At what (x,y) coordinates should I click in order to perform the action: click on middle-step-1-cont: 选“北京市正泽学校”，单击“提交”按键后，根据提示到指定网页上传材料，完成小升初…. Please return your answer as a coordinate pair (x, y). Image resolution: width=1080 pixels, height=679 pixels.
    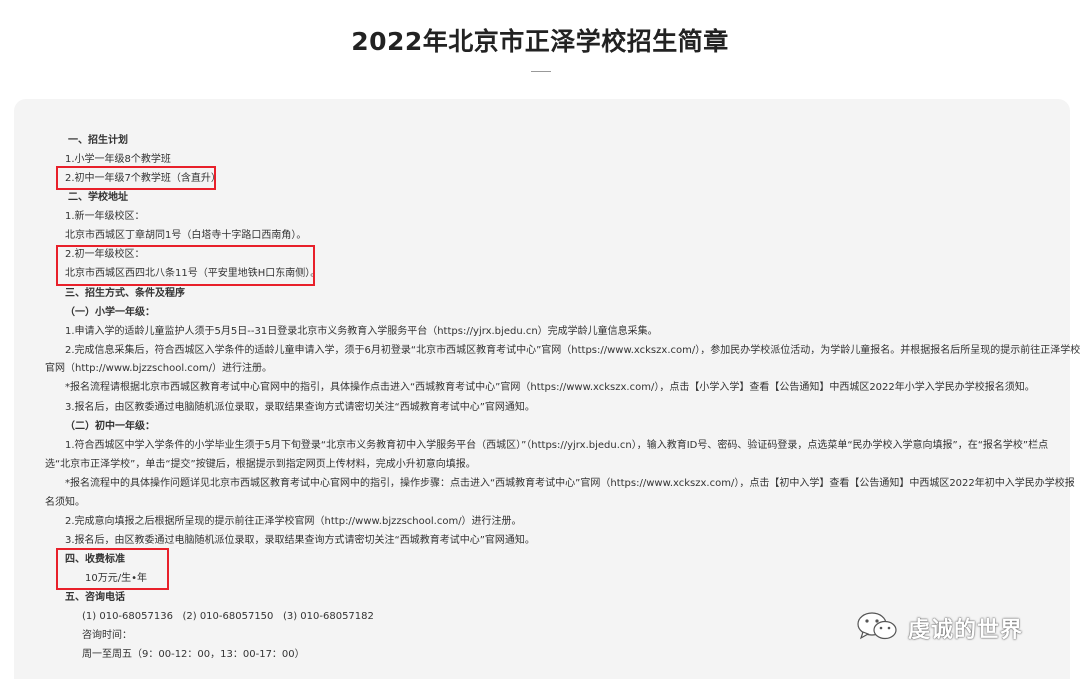
    Looking at the image, I should click on (260, 464).